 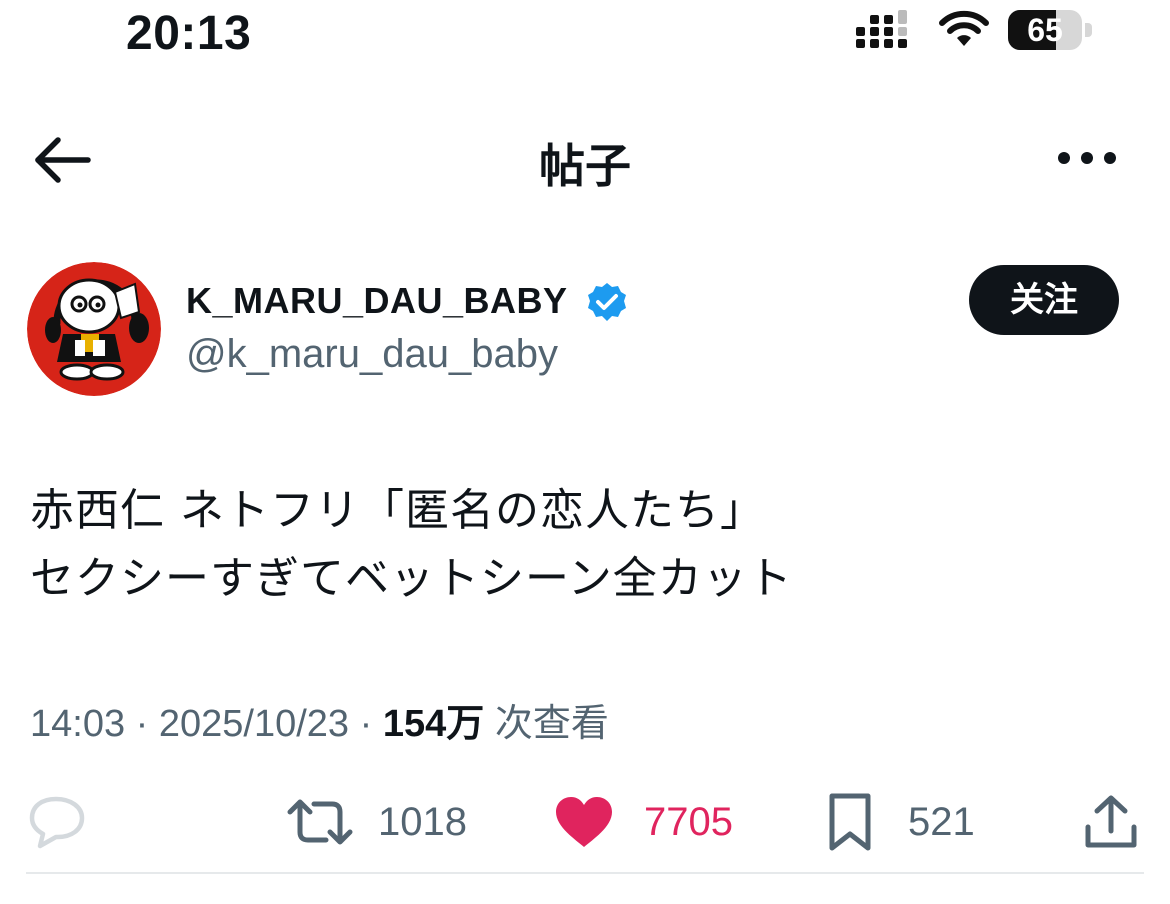 What do you see at coordinates (688, 821) in the screenshot?
I see `like-count: 7705` at bounding box center [688, 821].